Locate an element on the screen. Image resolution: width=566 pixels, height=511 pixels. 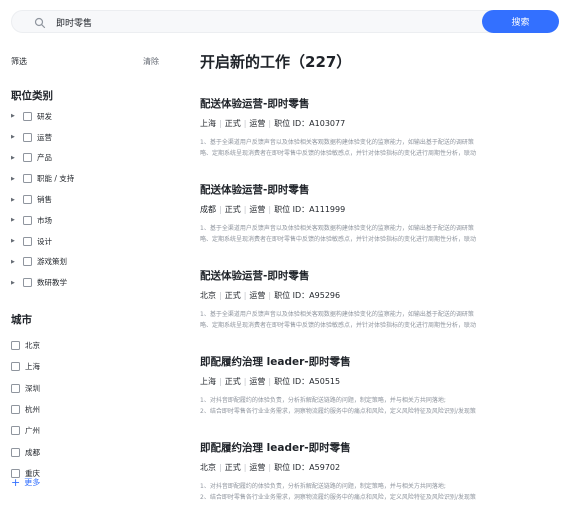
search-icon is located at coordinates (40, 23).